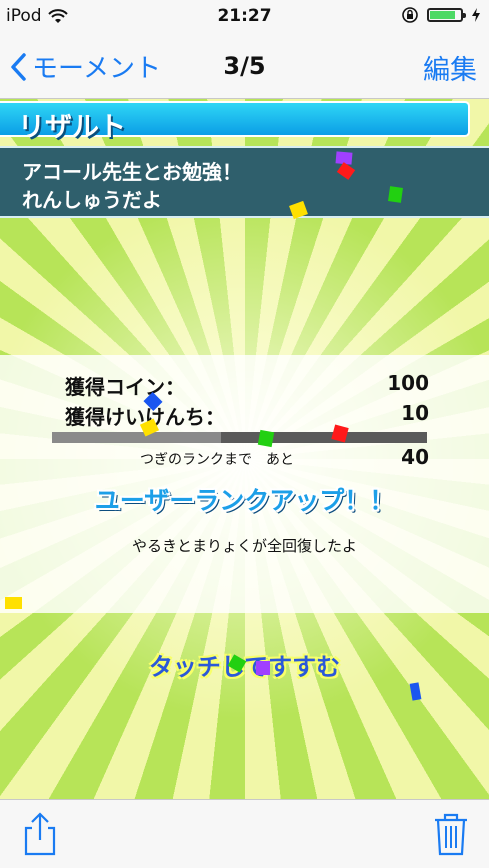 This screenshot has width=489, height=868. I want to click on trash-button, so click(451, 834).